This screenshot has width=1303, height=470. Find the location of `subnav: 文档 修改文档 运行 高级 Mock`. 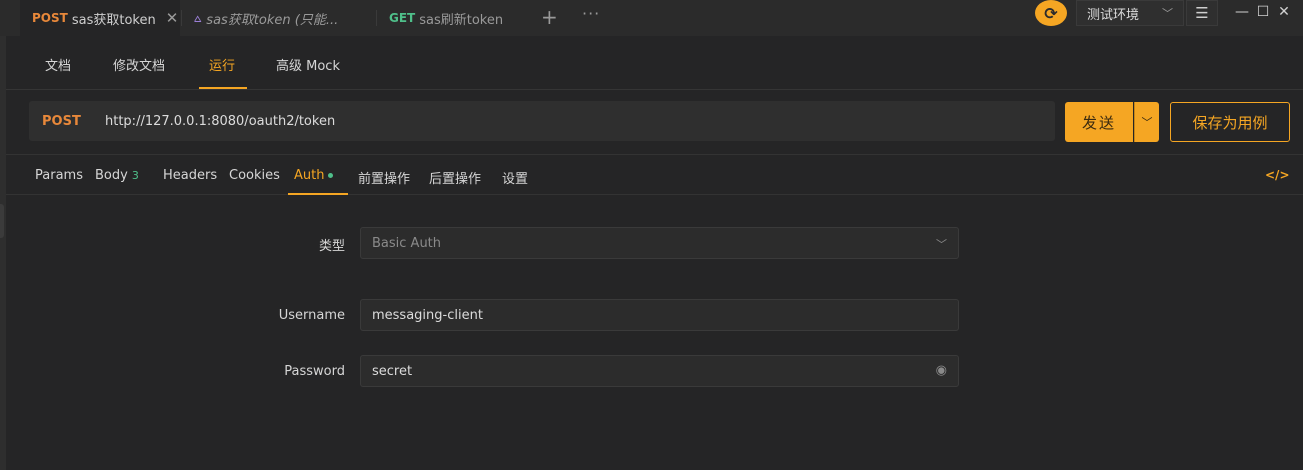

subnav: 文档 修改文档 运行 高级 Mock is located at coordinates (654, 63).